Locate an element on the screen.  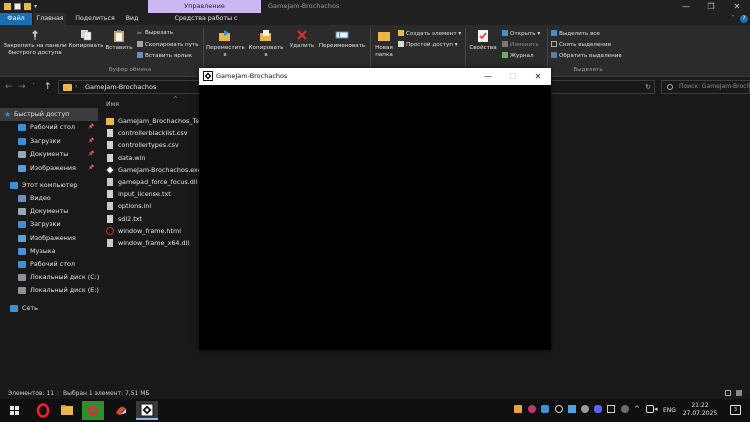
nav-network: Сеть is located at coordinates (49, 308).